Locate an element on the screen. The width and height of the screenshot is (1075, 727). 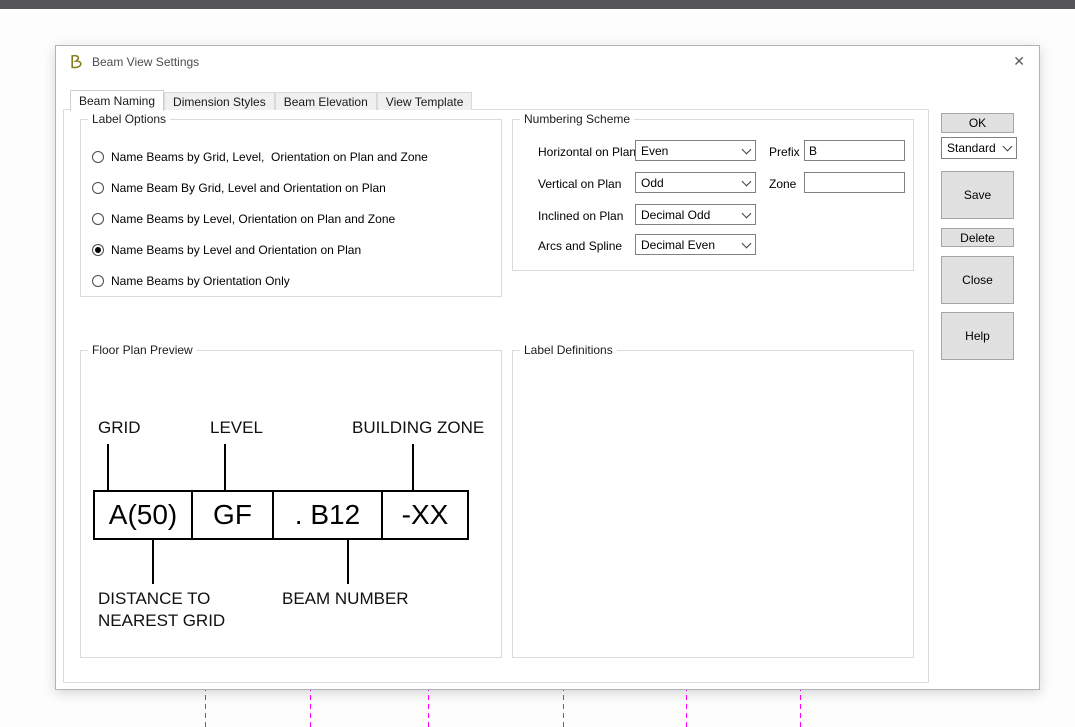
prefix-input is located at coordinates (854, 150).